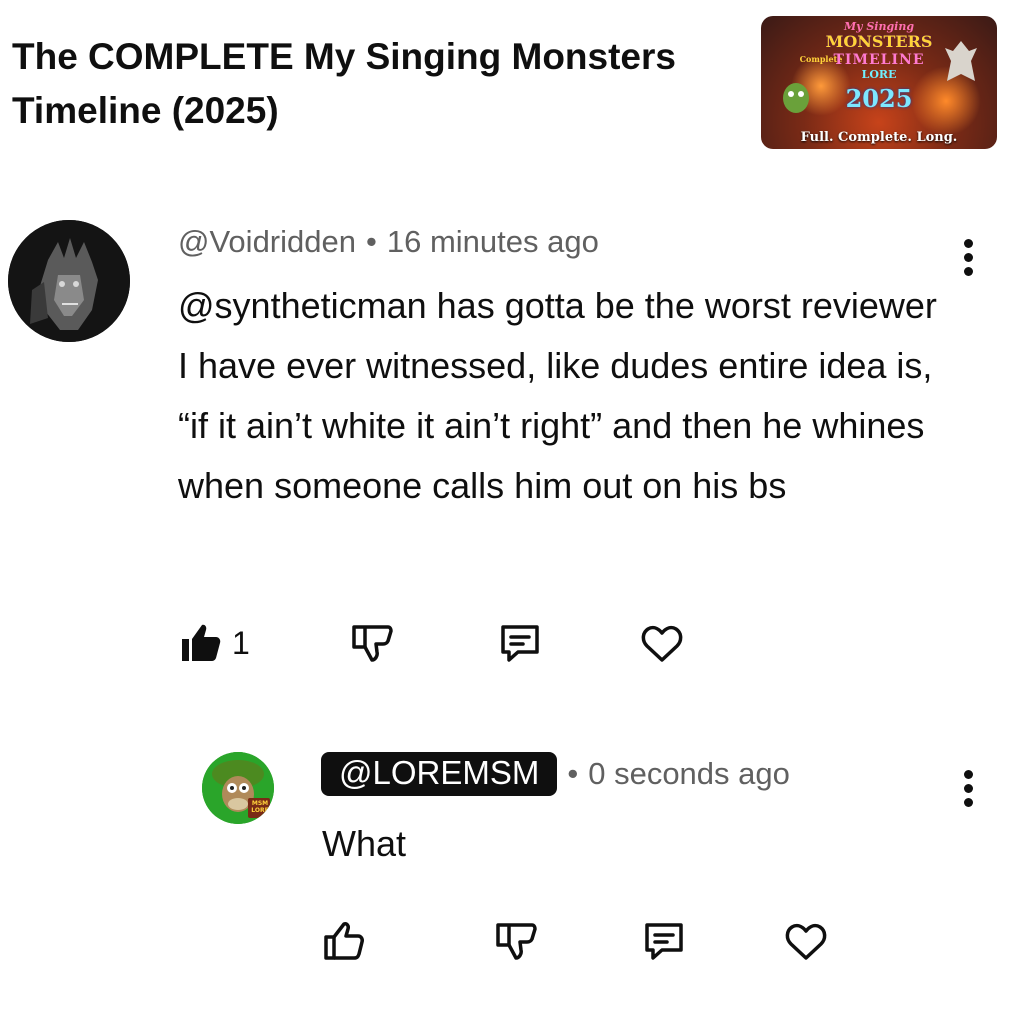 This screenshot has width=1025, height=1022. I want to click on comment-meta: @Voidridden • 16 minutes ago, so click(388, 242).